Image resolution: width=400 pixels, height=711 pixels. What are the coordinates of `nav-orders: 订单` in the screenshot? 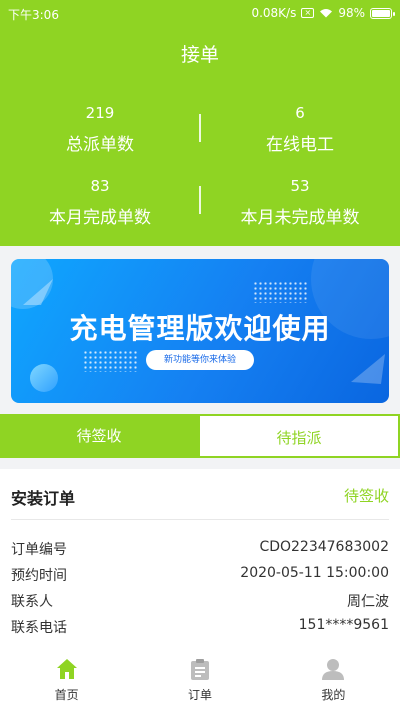 It's located at (199, 680).